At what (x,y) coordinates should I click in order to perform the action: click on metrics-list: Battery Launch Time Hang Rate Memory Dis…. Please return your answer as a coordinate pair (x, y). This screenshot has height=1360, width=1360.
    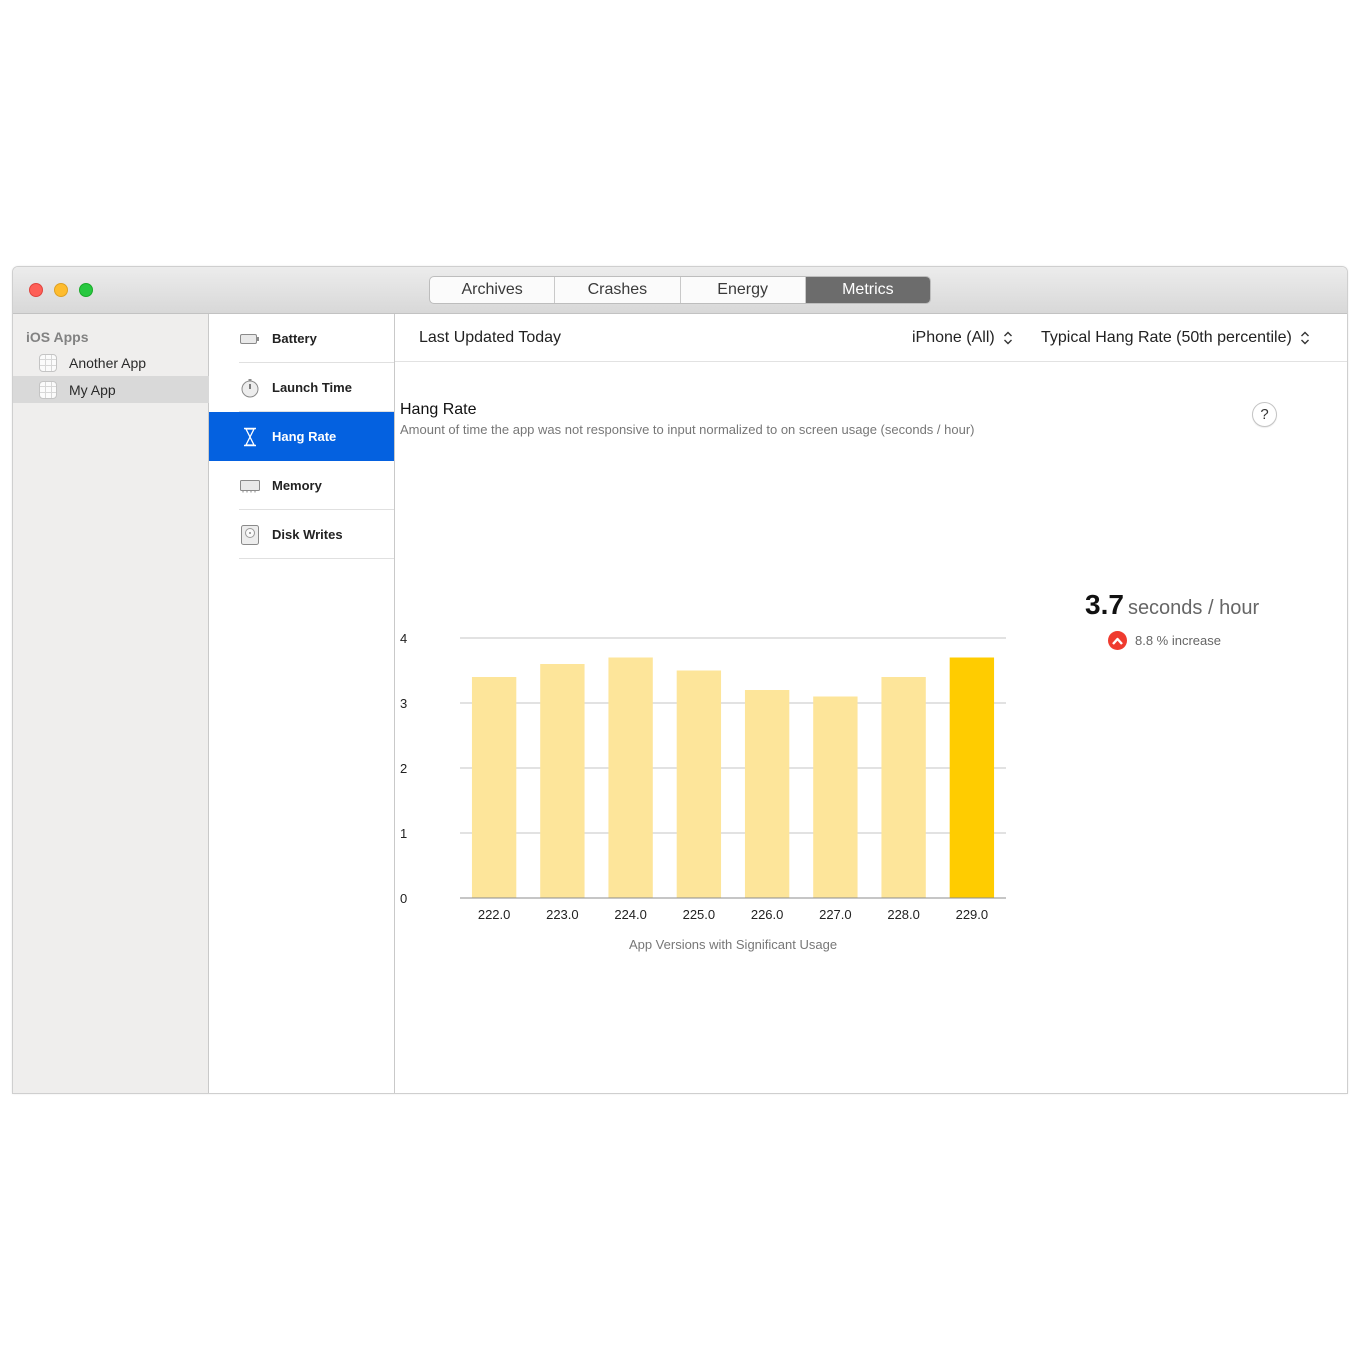
    Looking at the image, I should click on (302, 703).